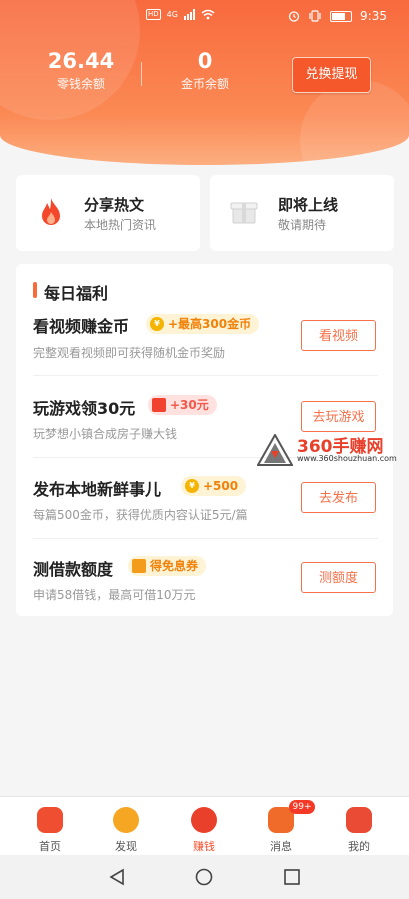  Describe the element at coordinates (114, 595) in the screenshot. I see `task-desc-loan-quota: 申请58借钱，最高可借10万元` at that location.